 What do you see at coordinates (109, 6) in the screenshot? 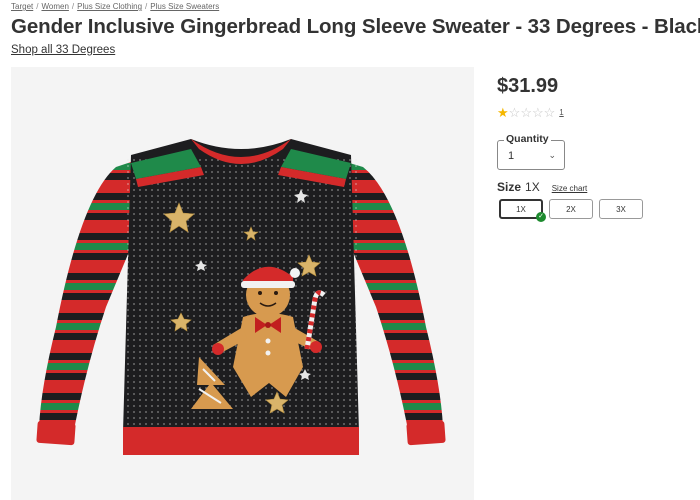
I see `breadcrumb-link-plus-size-clothing: Plus Size Clothing` at bounding box center [109, 6].